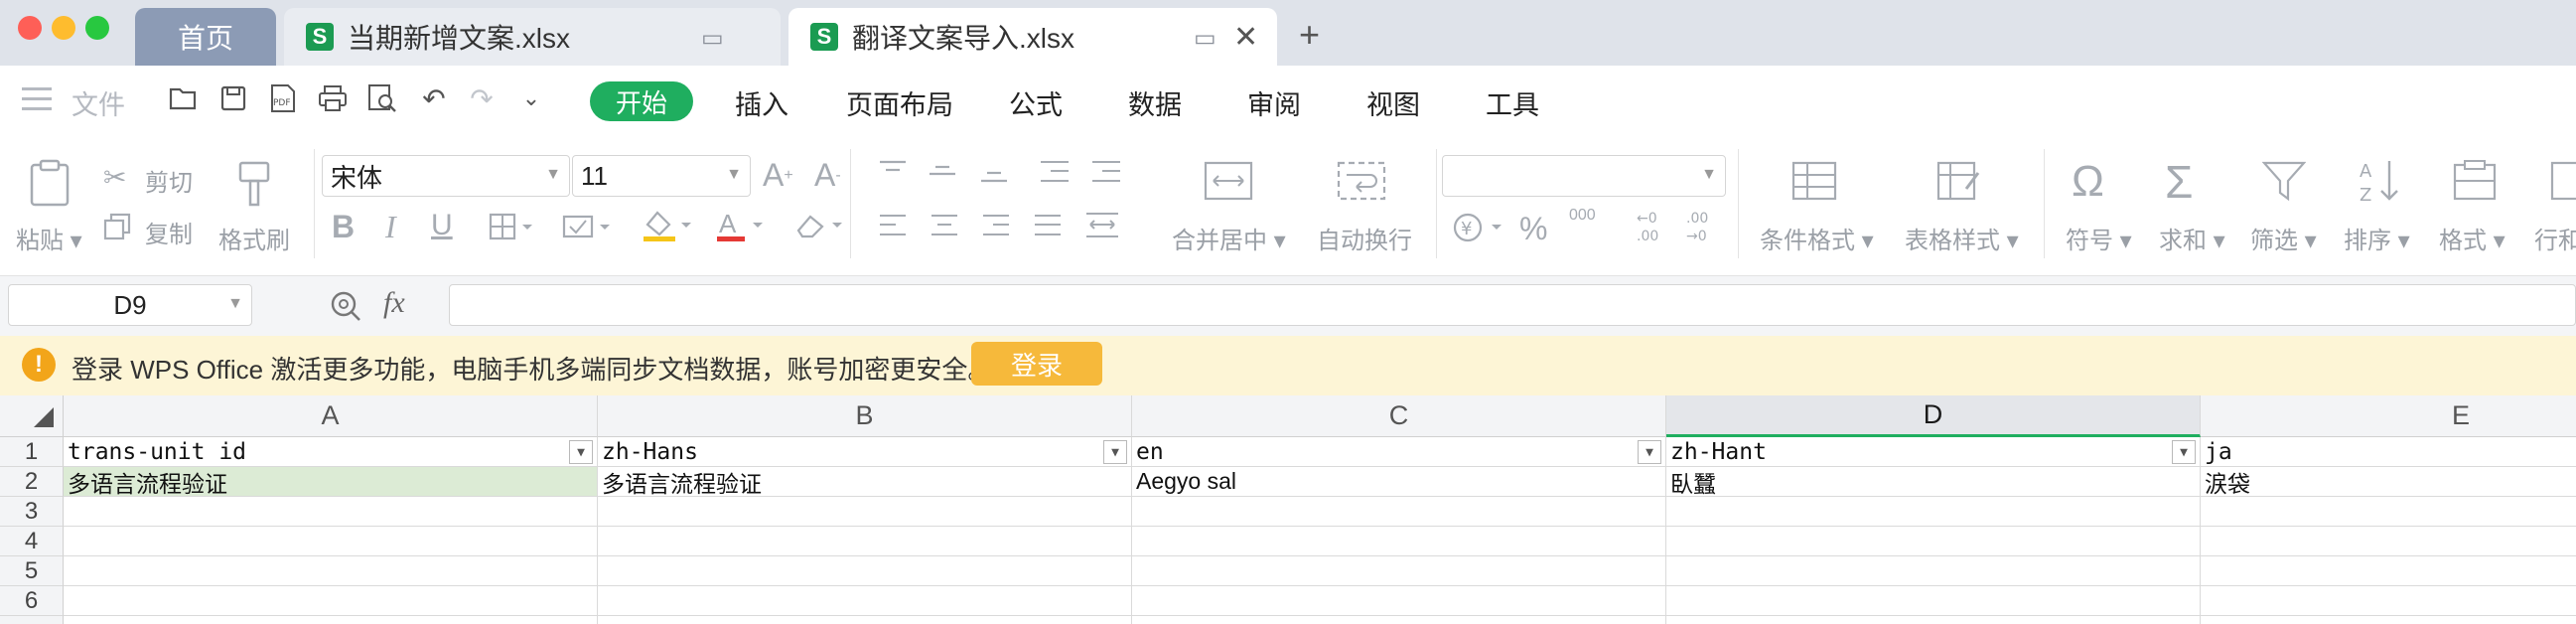  Describe the element at coordinates (50, 185) in the screenshot. I see `paste-icon` at that location.